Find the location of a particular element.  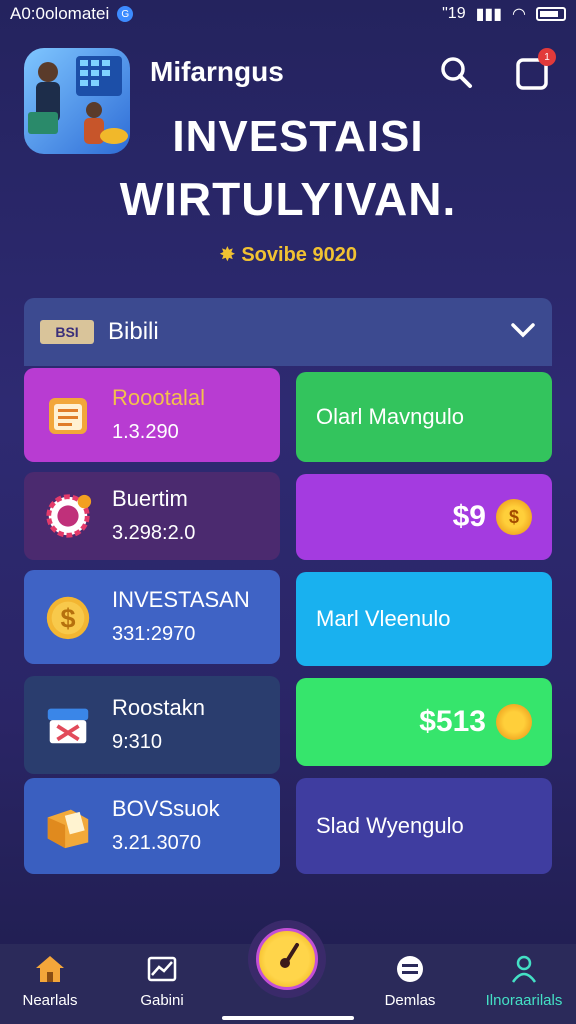

investment-card-5: BOVSsuok 3.21.3070 is located at coordinates (152, 826).